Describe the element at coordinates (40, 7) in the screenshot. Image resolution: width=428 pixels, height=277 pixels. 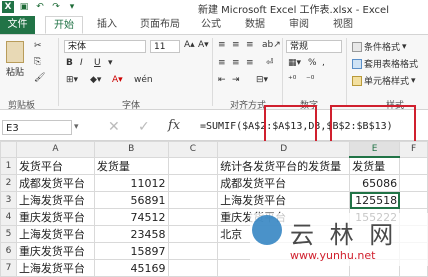
I see `undo-icon: ↶` at that location.